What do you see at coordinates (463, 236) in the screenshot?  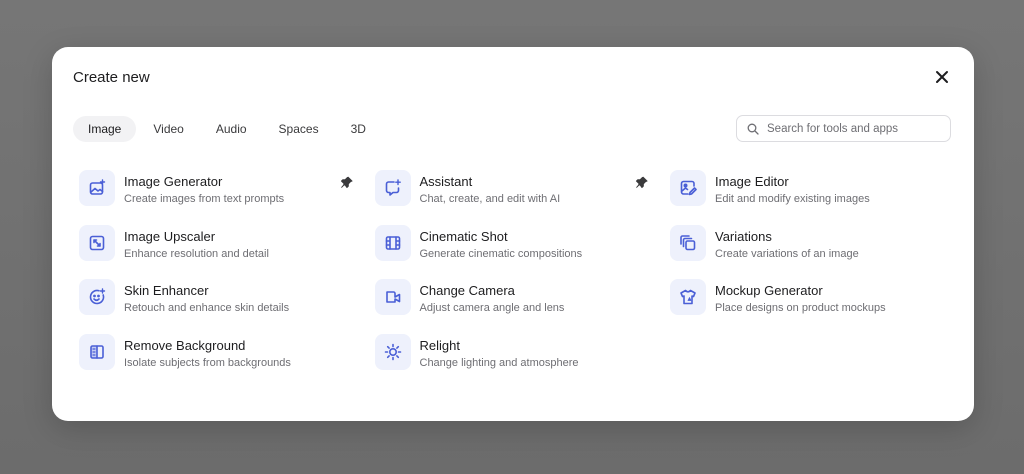 I see `tool-name: Cinematic Shot` at bounding box center [463, 236].